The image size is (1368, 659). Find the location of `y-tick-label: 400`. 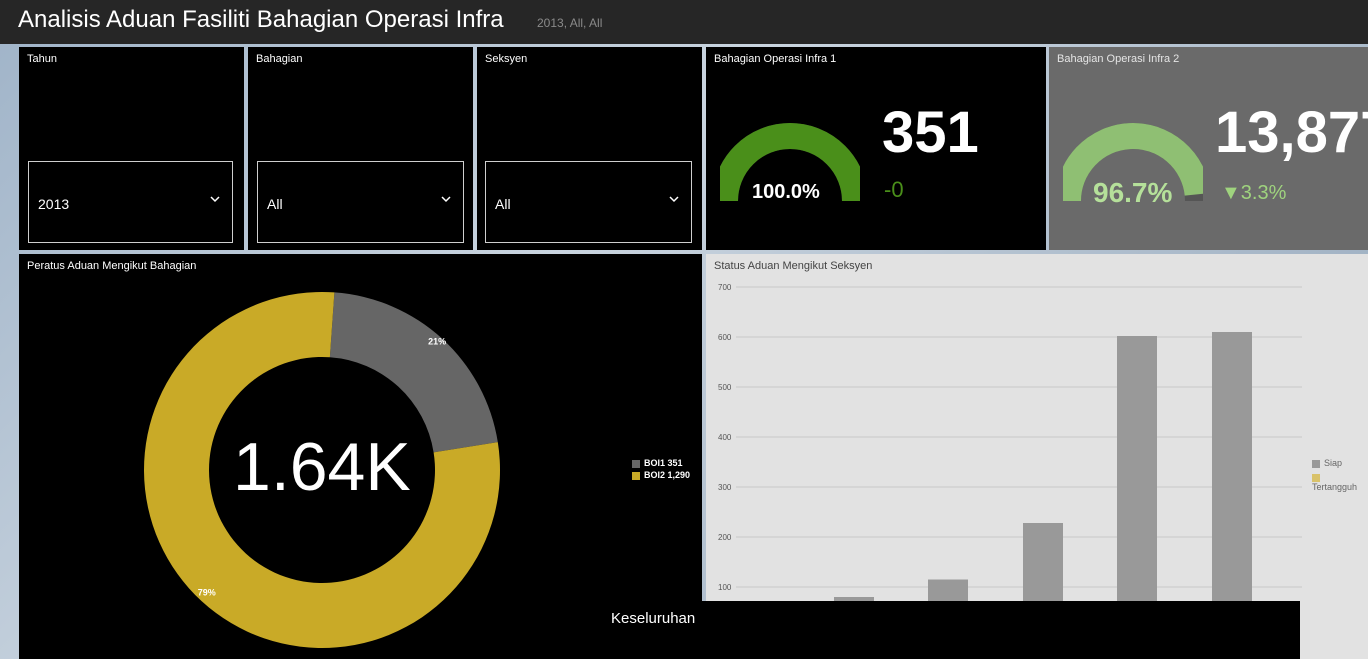

y-tick-label: 400 is located at coordinates (725, 437).